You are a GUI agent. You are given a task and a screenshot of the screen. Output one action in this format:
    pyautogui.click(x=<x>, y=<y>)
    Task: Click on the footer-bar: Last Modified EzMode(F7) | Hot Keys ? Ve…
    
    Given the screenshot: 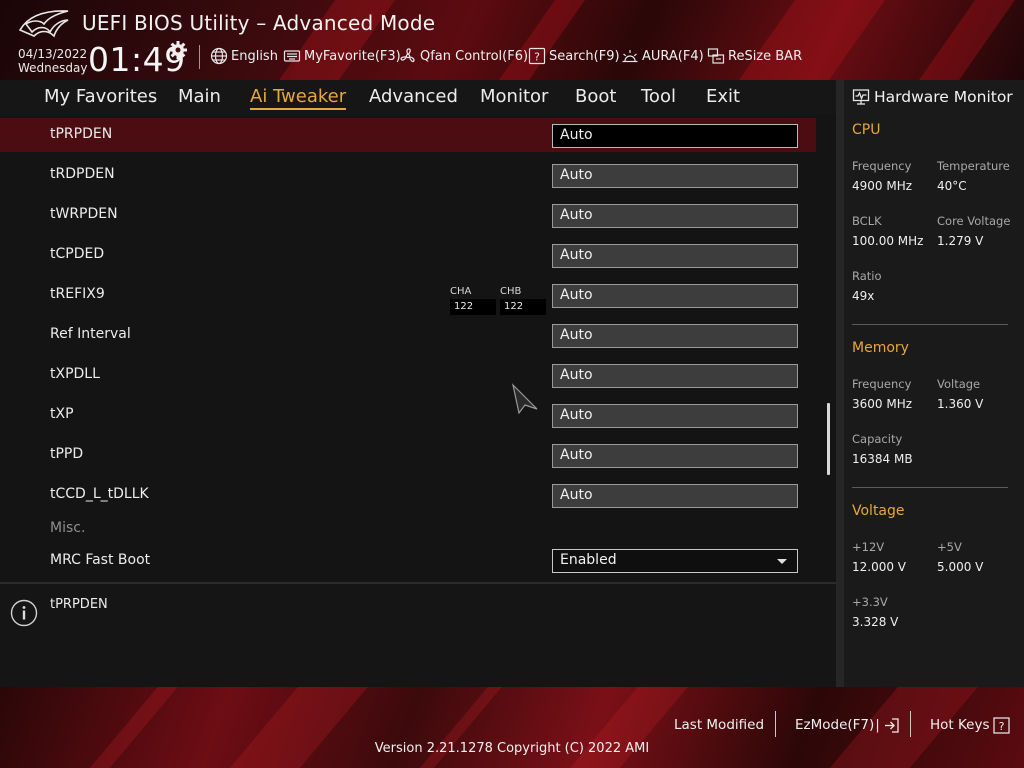 What is the action you would take?
    pyautogui.click(x=512, y=727)
    